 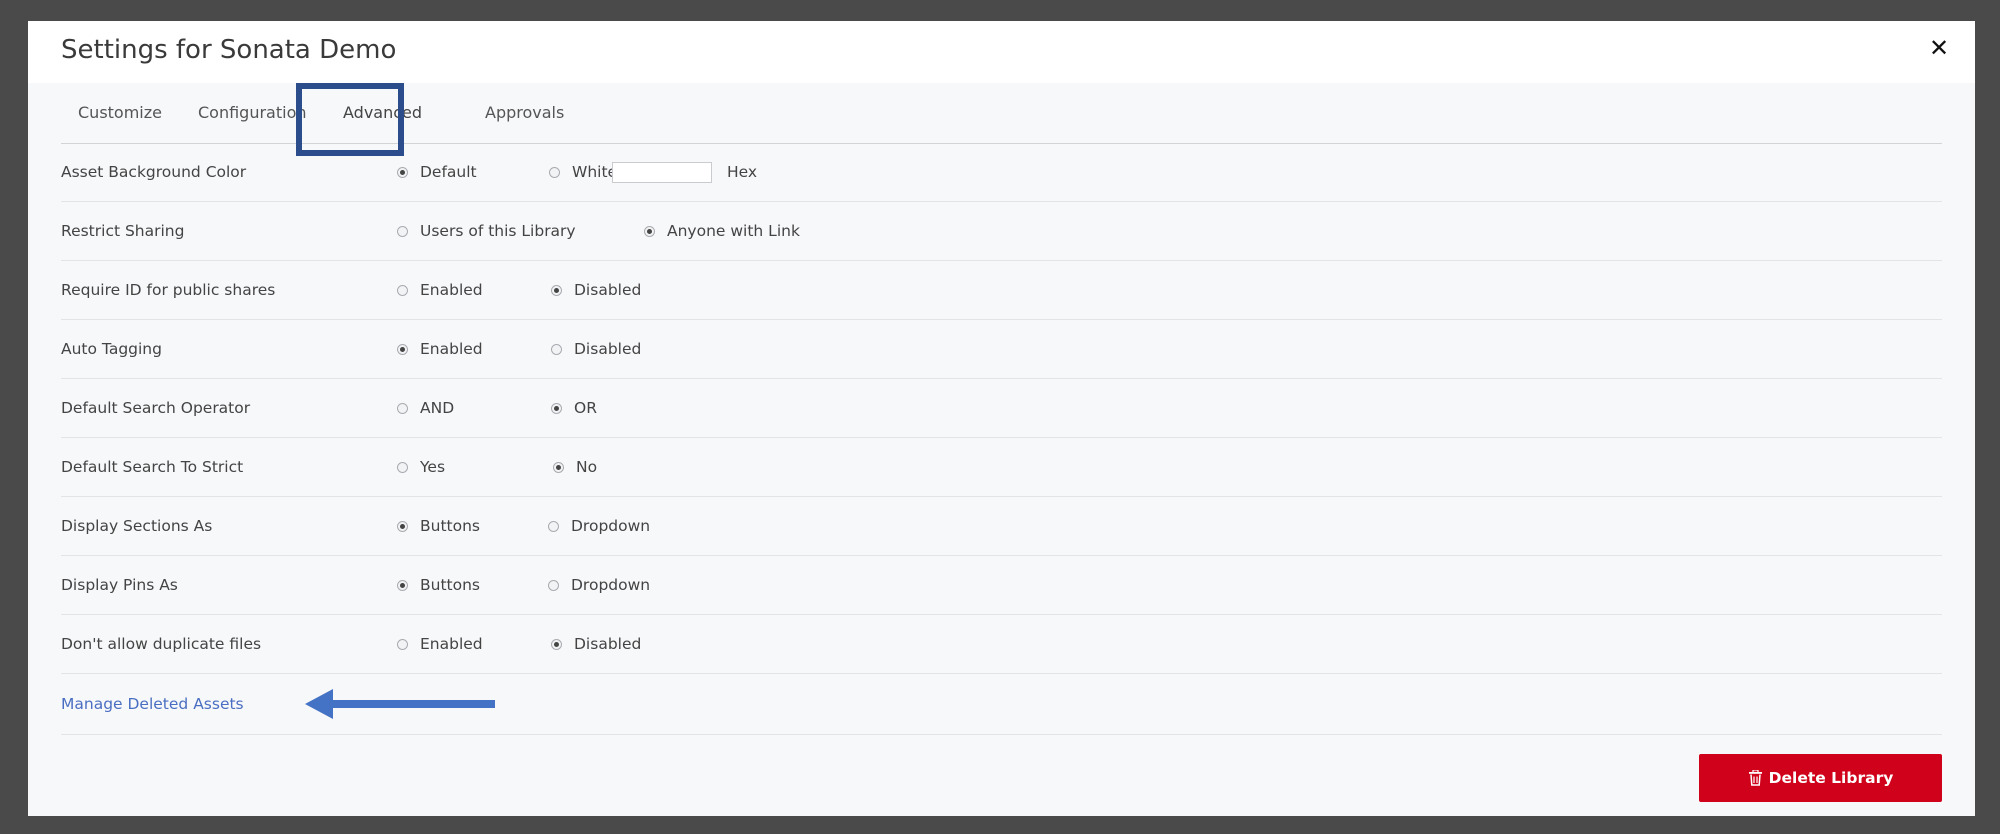 What do you see at coordinates (1939, 48) in the screenshot?
I see `close-icon: ✕` at bounding box center [1939, 48].